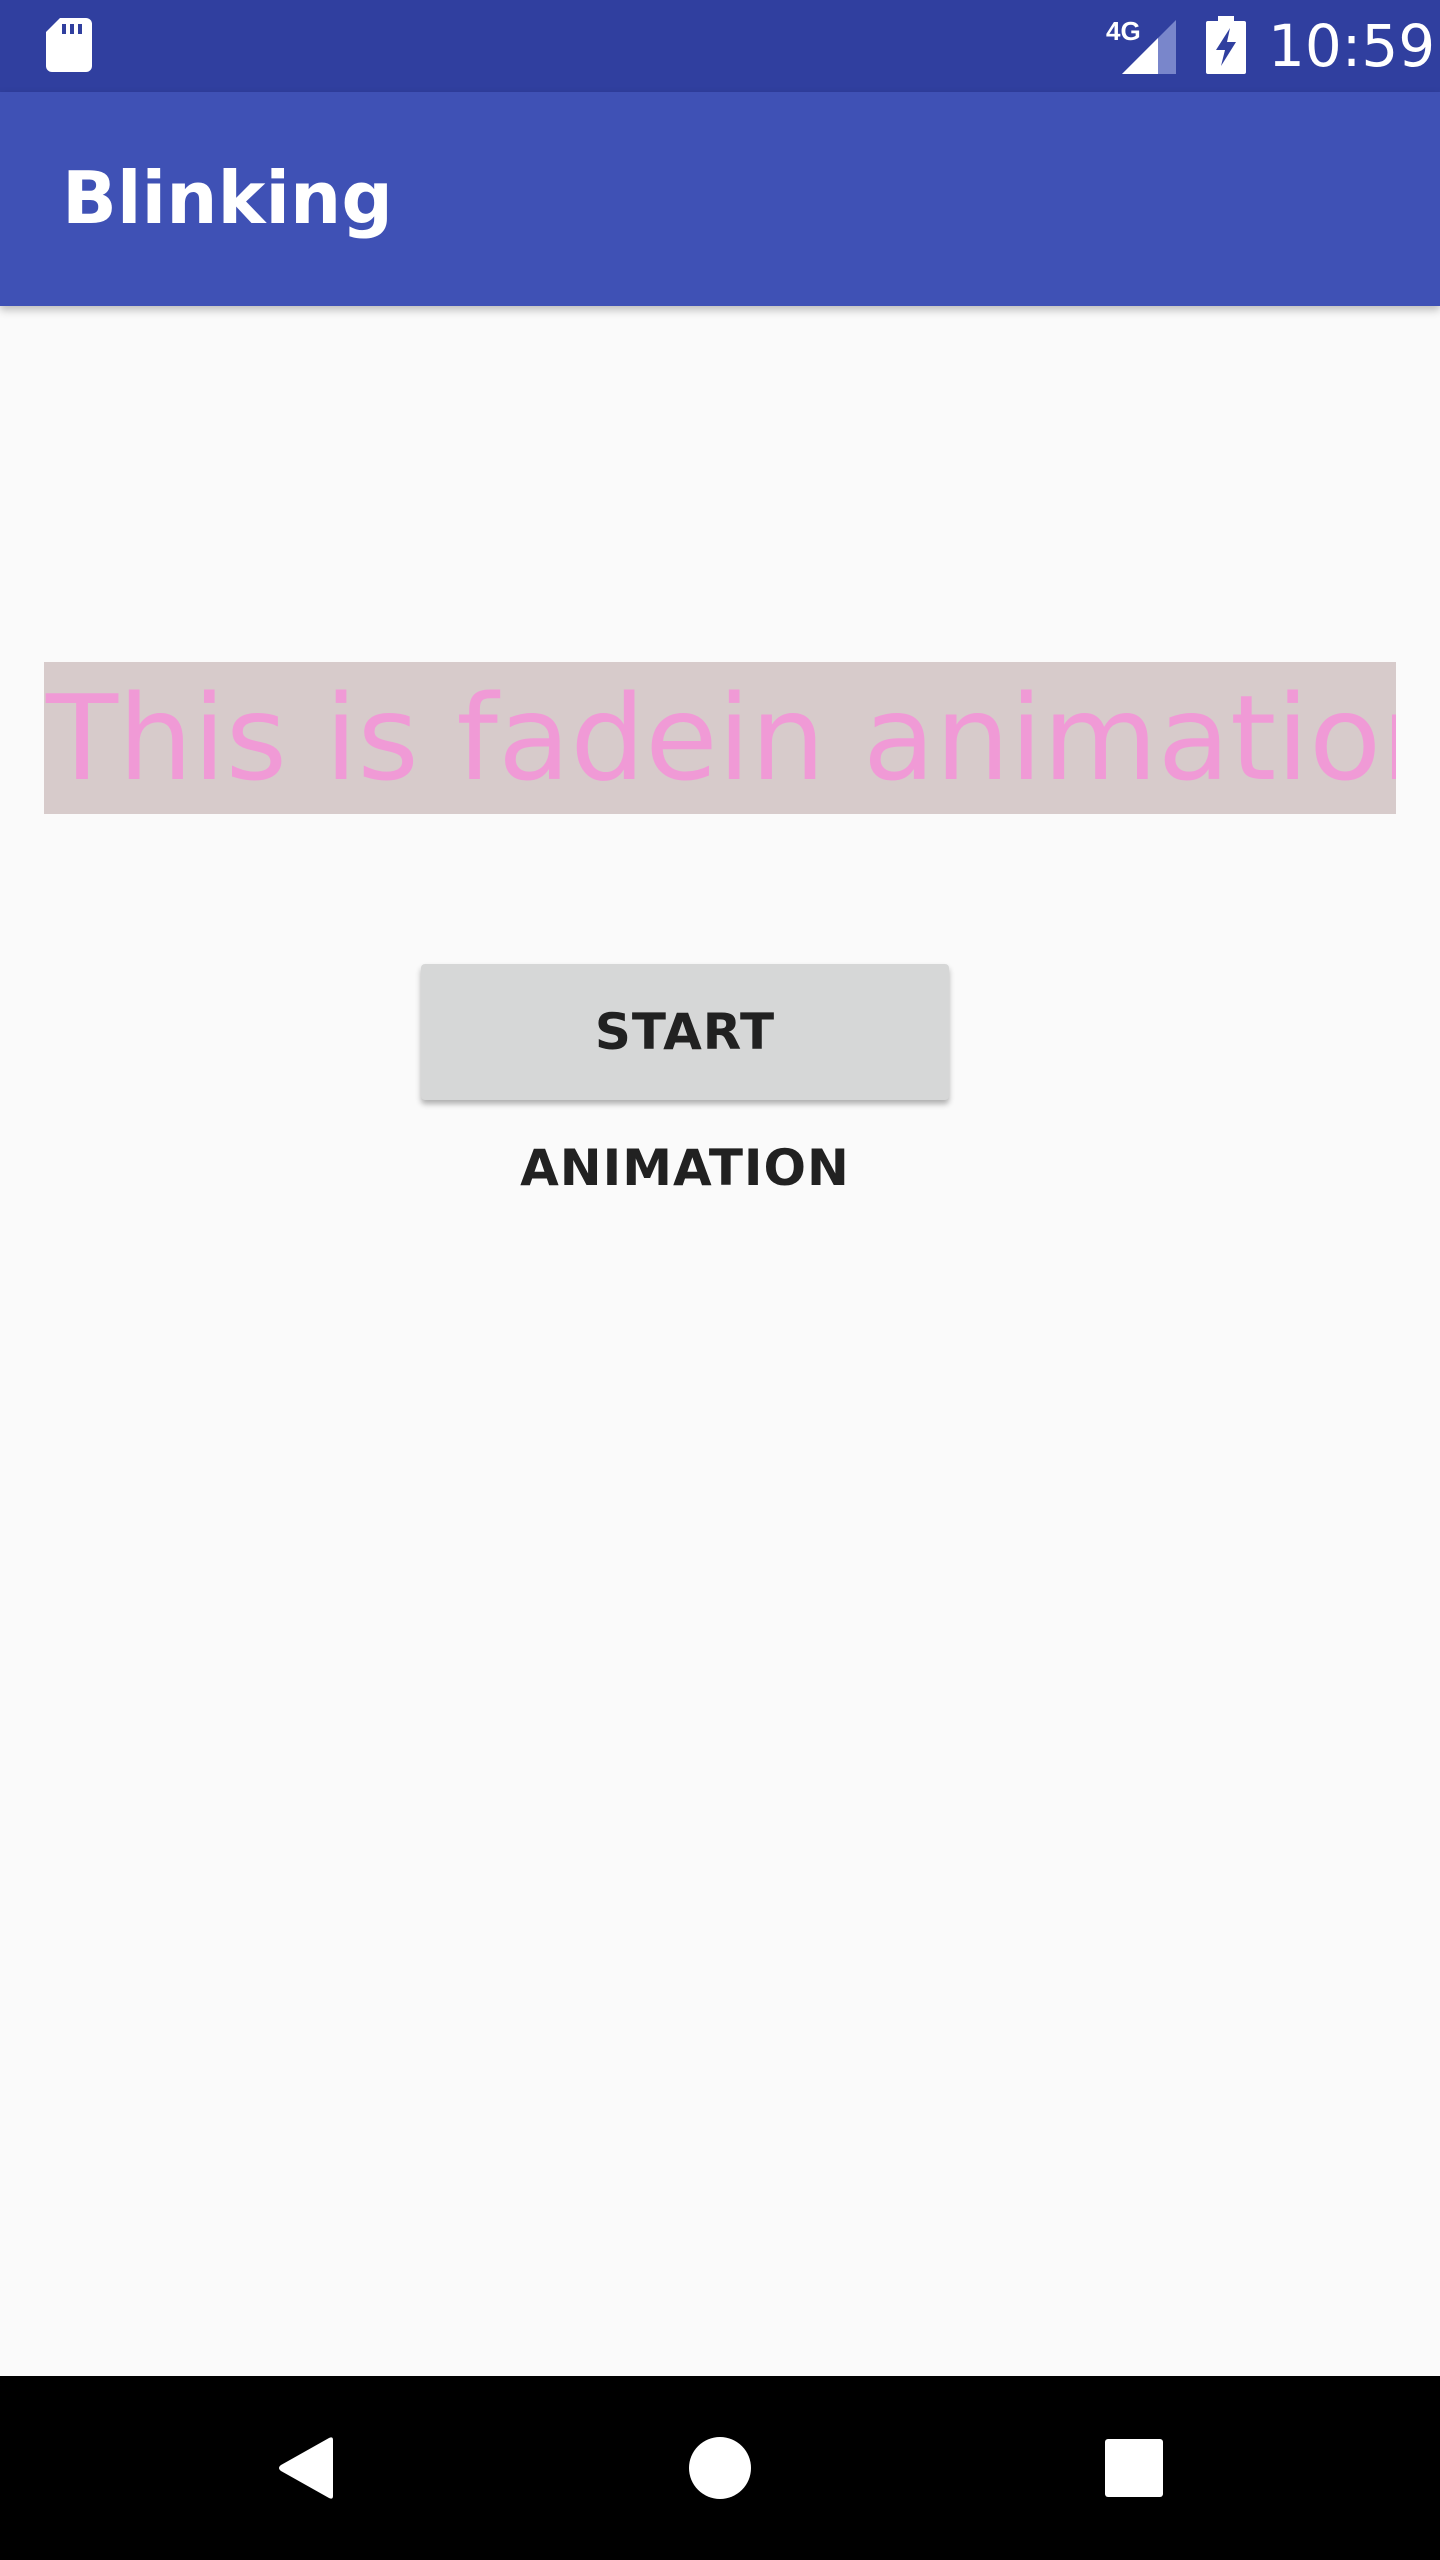 The image size is (1440, 2560). I want to click on home-button, so click(720, 2468).